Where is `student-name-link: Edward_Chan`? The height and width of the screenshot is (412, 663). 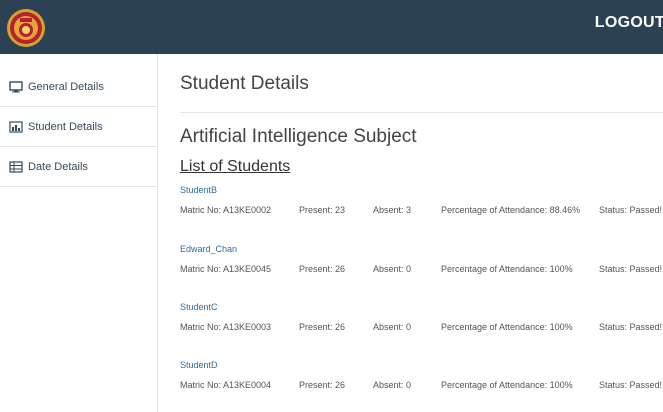 student-name-link: Edward_Chan is located at coordinates (208, 249).